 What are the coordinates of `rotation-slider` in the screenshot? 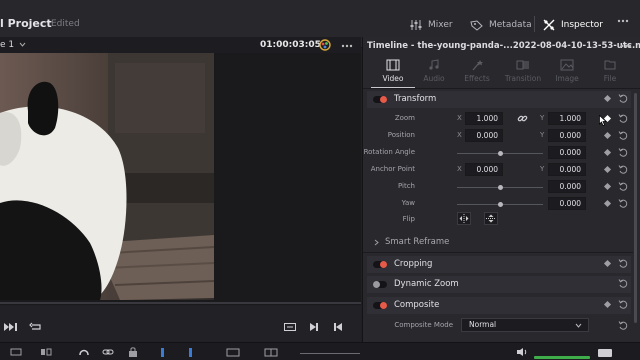 It's located at (500, 153).